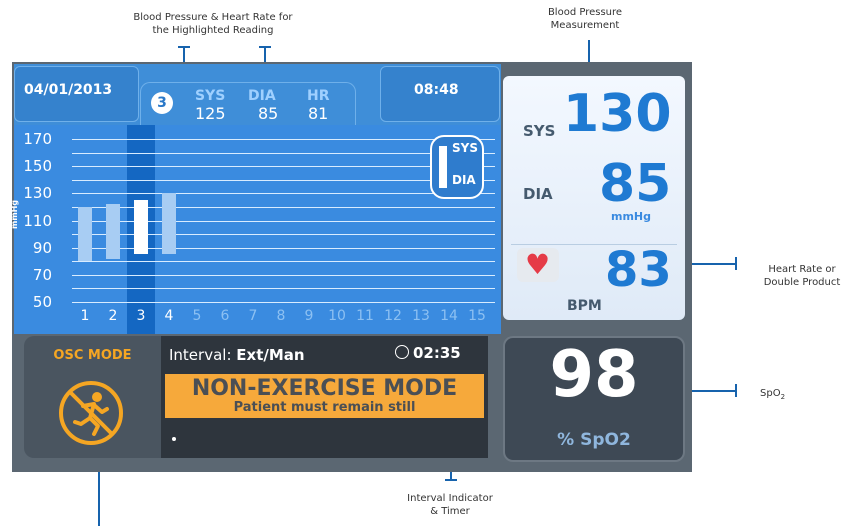 The width and height of the screenshot is (849, 529). Describe the element at coordinates (141, 316) in the screenshot. I see `x-tick-label: 3` at that location.